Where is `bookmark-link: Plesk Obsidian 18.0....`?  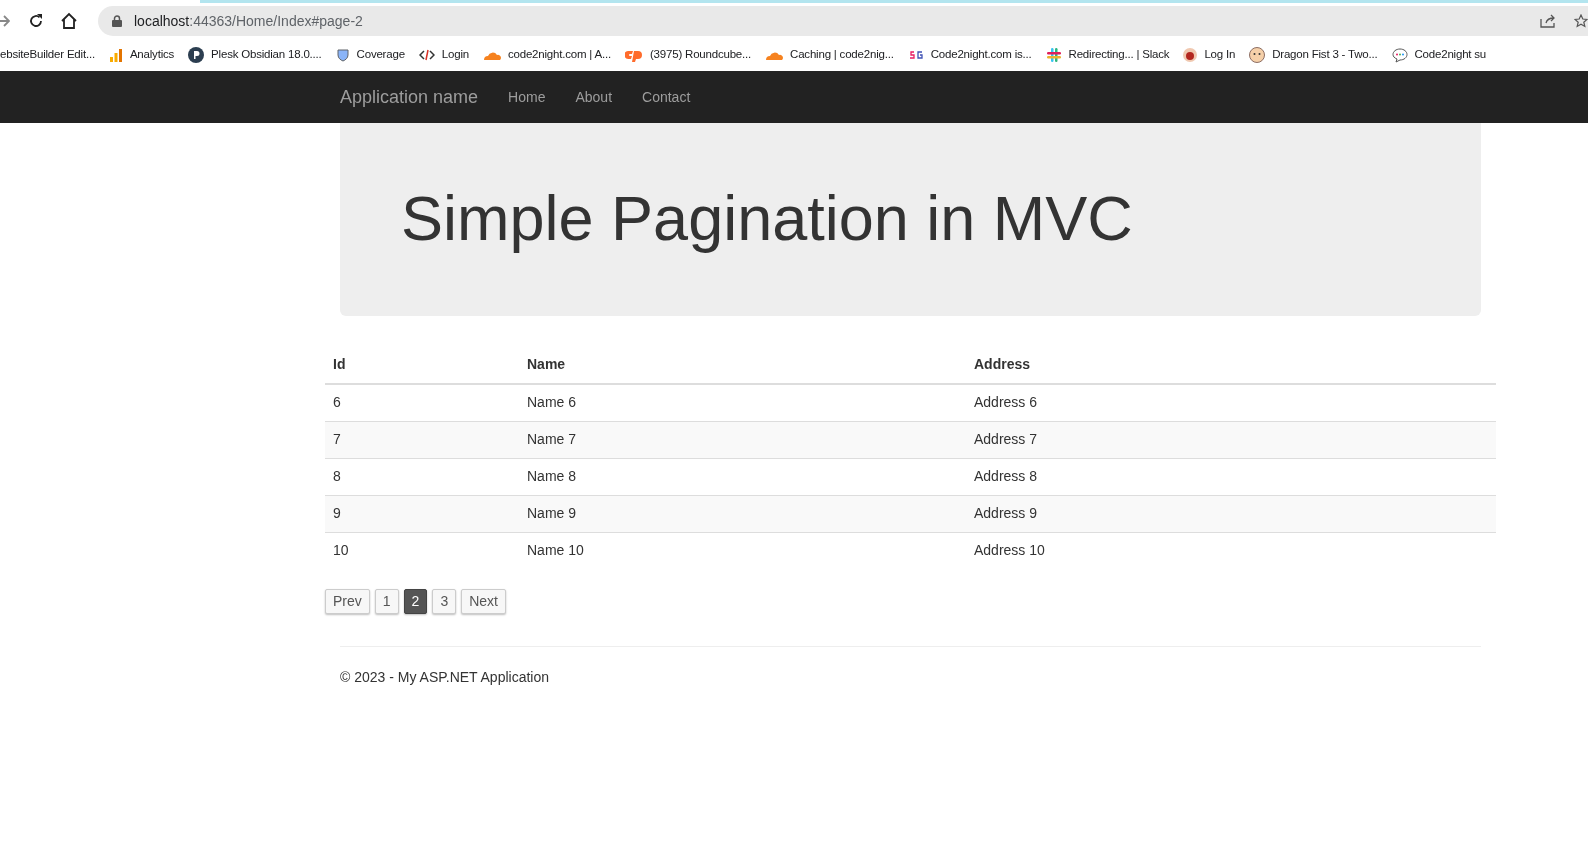
bookmark-link: Plesk Obsidian 18.0.... is located at coordinates (266, 55).